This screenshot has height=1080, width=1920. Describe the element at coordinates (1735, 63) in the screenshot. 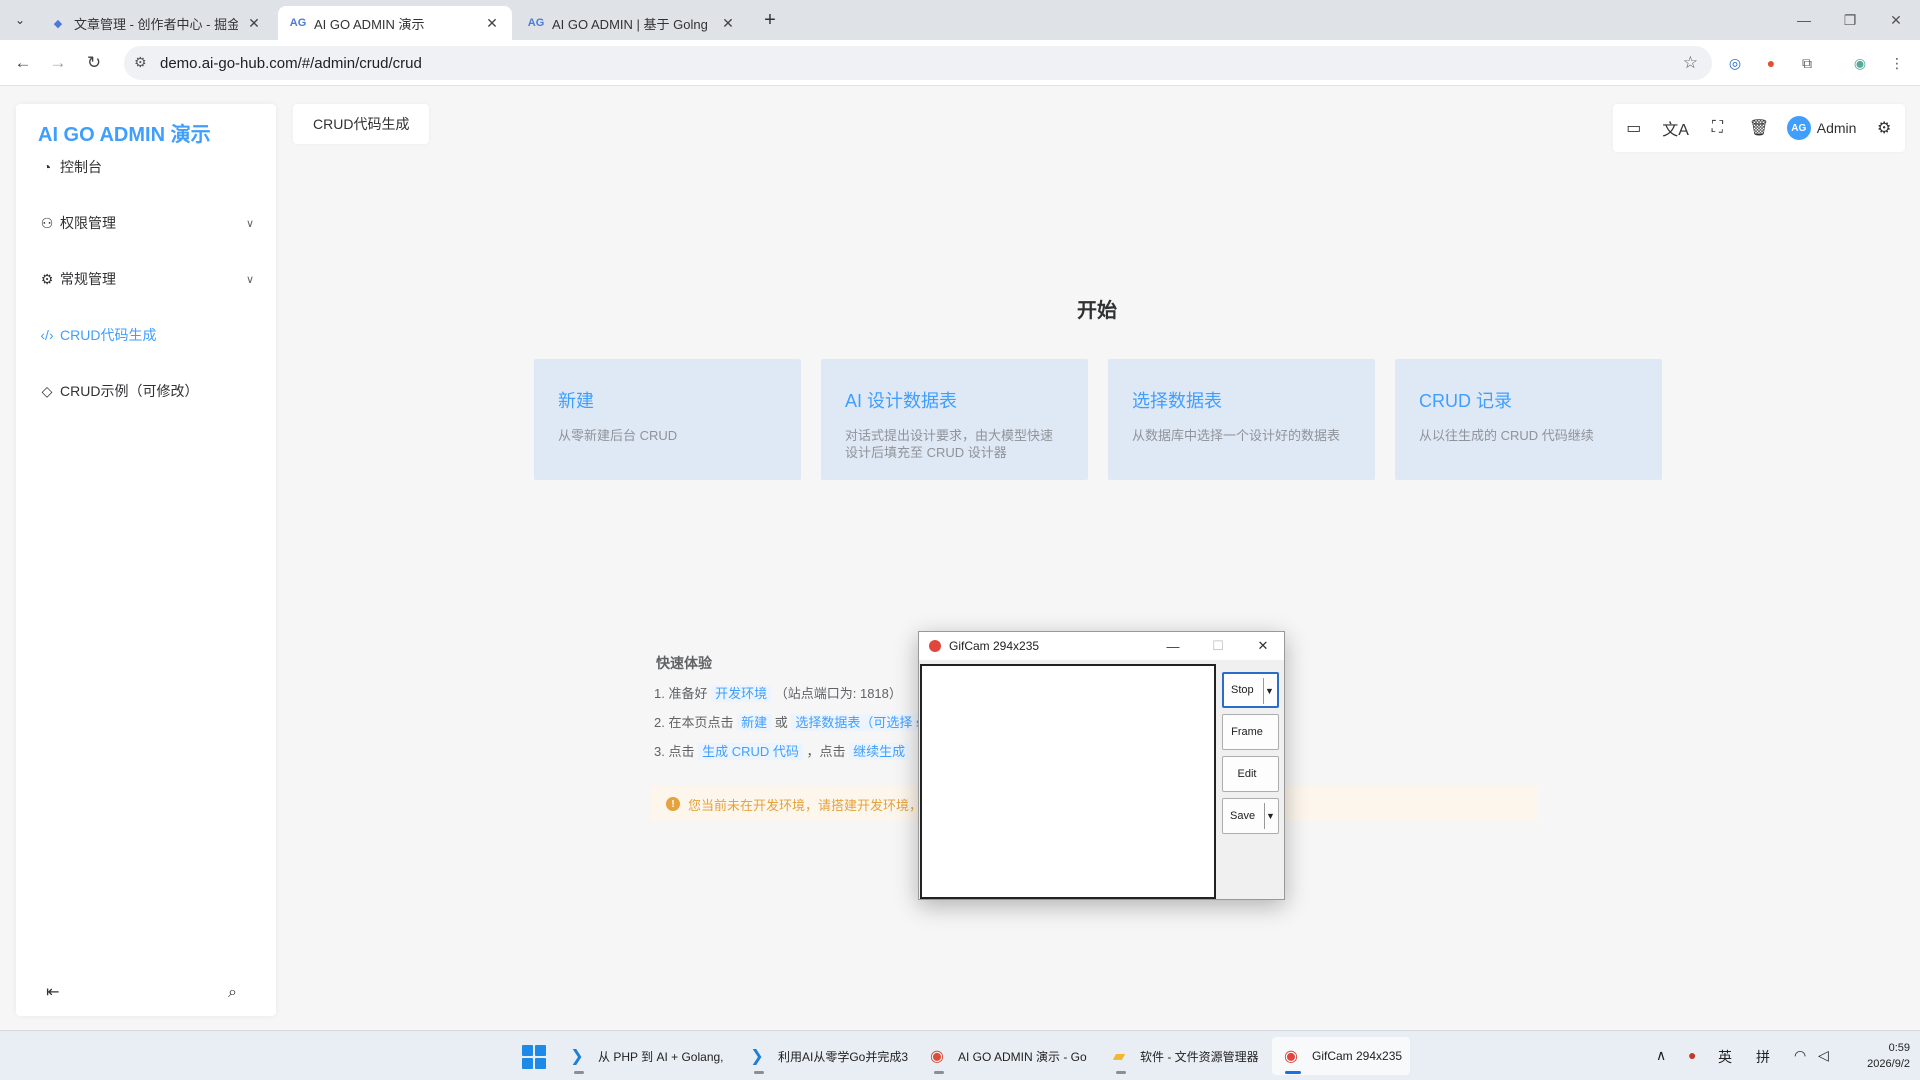

I see `extension-icon: ◎` at that location.